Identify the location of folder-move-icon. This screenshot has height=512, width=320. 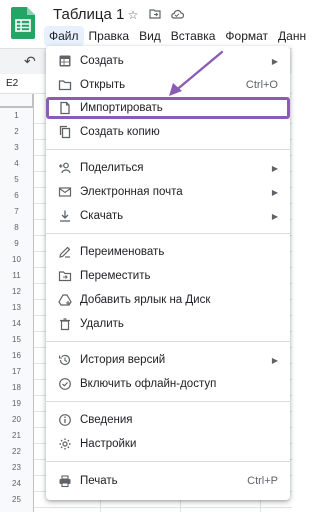
(155, 15).